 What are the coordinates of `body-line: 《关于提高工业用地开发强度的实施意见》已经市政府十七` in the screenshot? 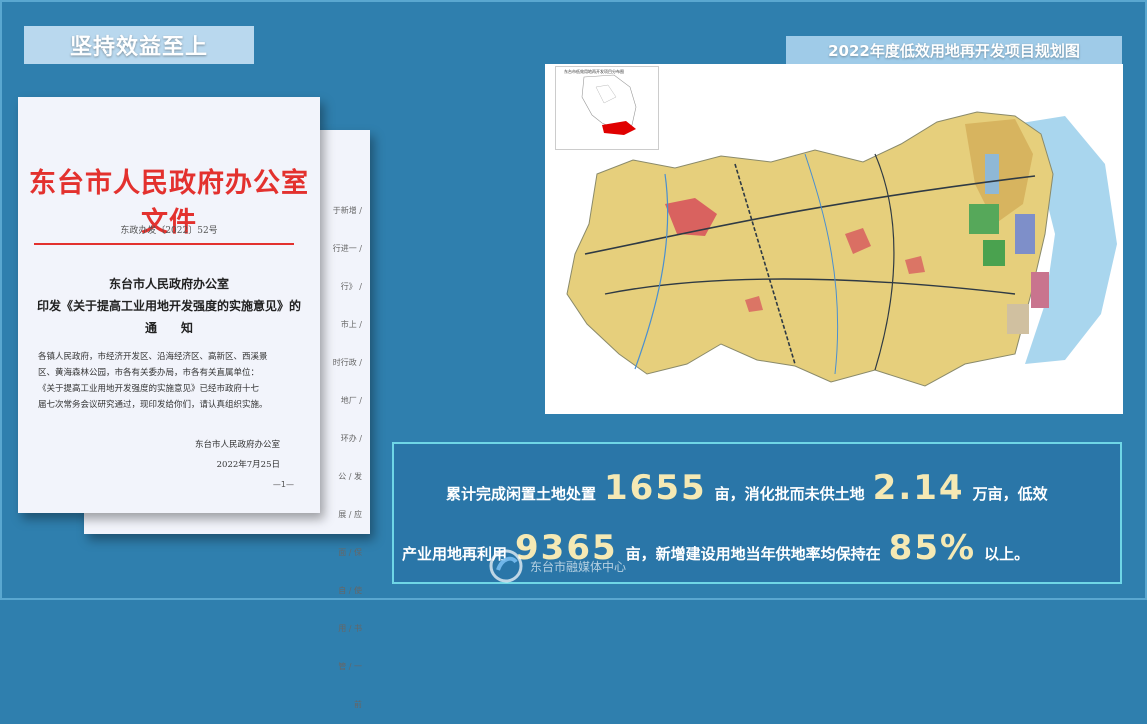 It's located at (149, 389).